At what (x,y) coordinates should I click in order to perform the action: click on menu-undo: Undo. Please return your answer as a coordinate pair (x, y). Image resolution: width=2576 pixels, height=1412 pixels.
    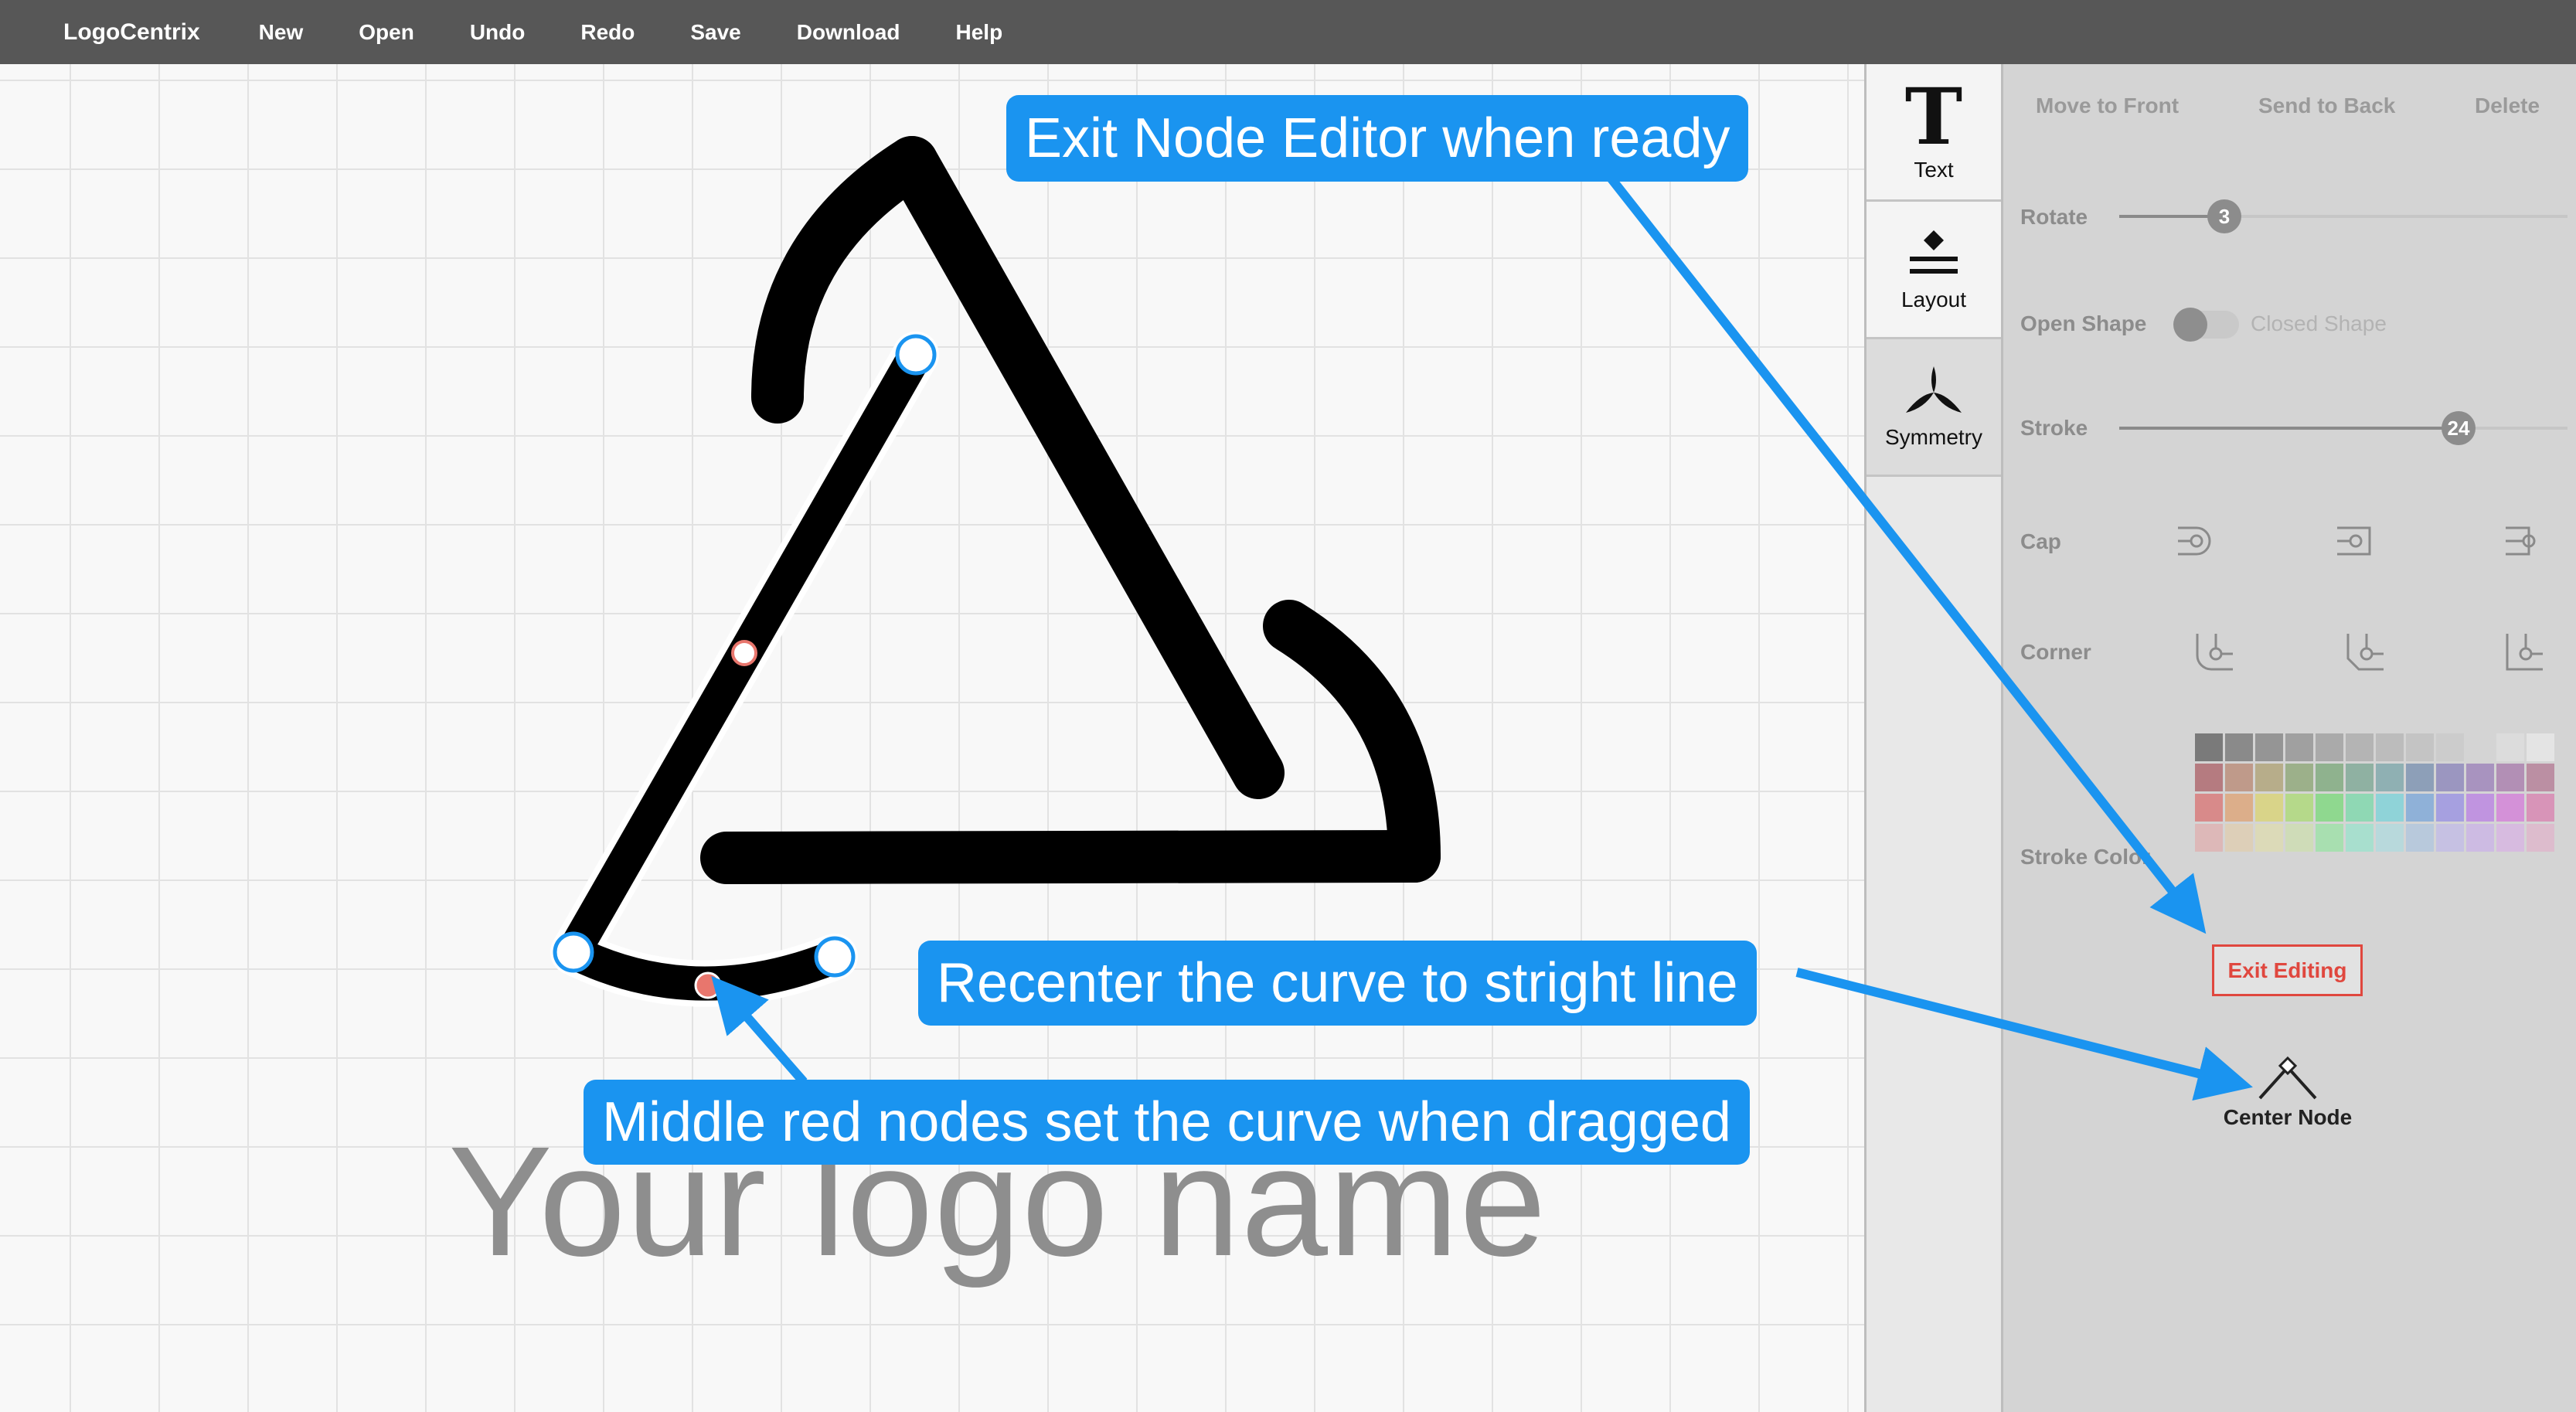
    Looking at the image, I should click on (498, 32).